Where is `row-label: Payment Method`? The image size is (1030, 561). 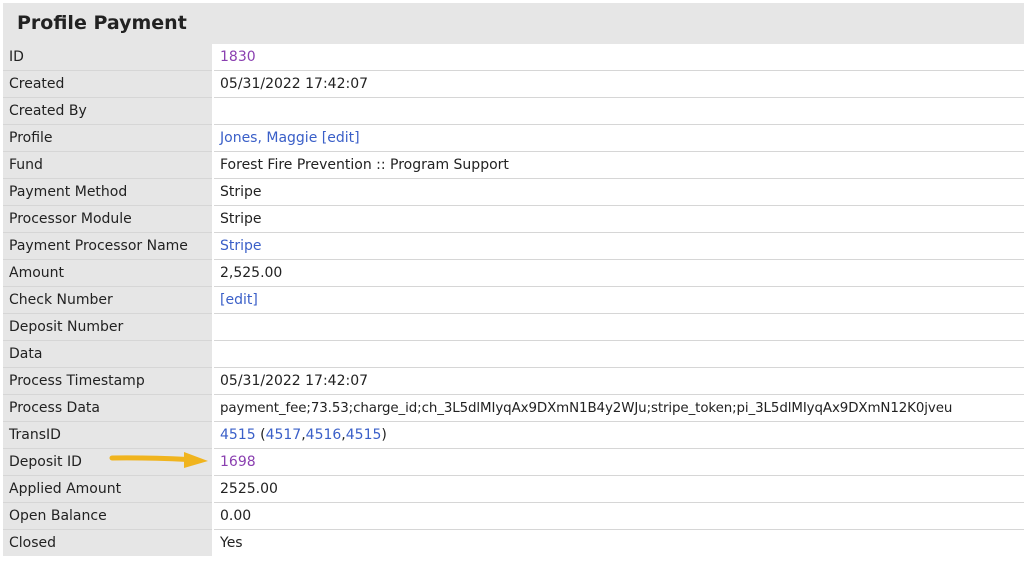 row-label: Payment Method is located at coordinates (108, 192).